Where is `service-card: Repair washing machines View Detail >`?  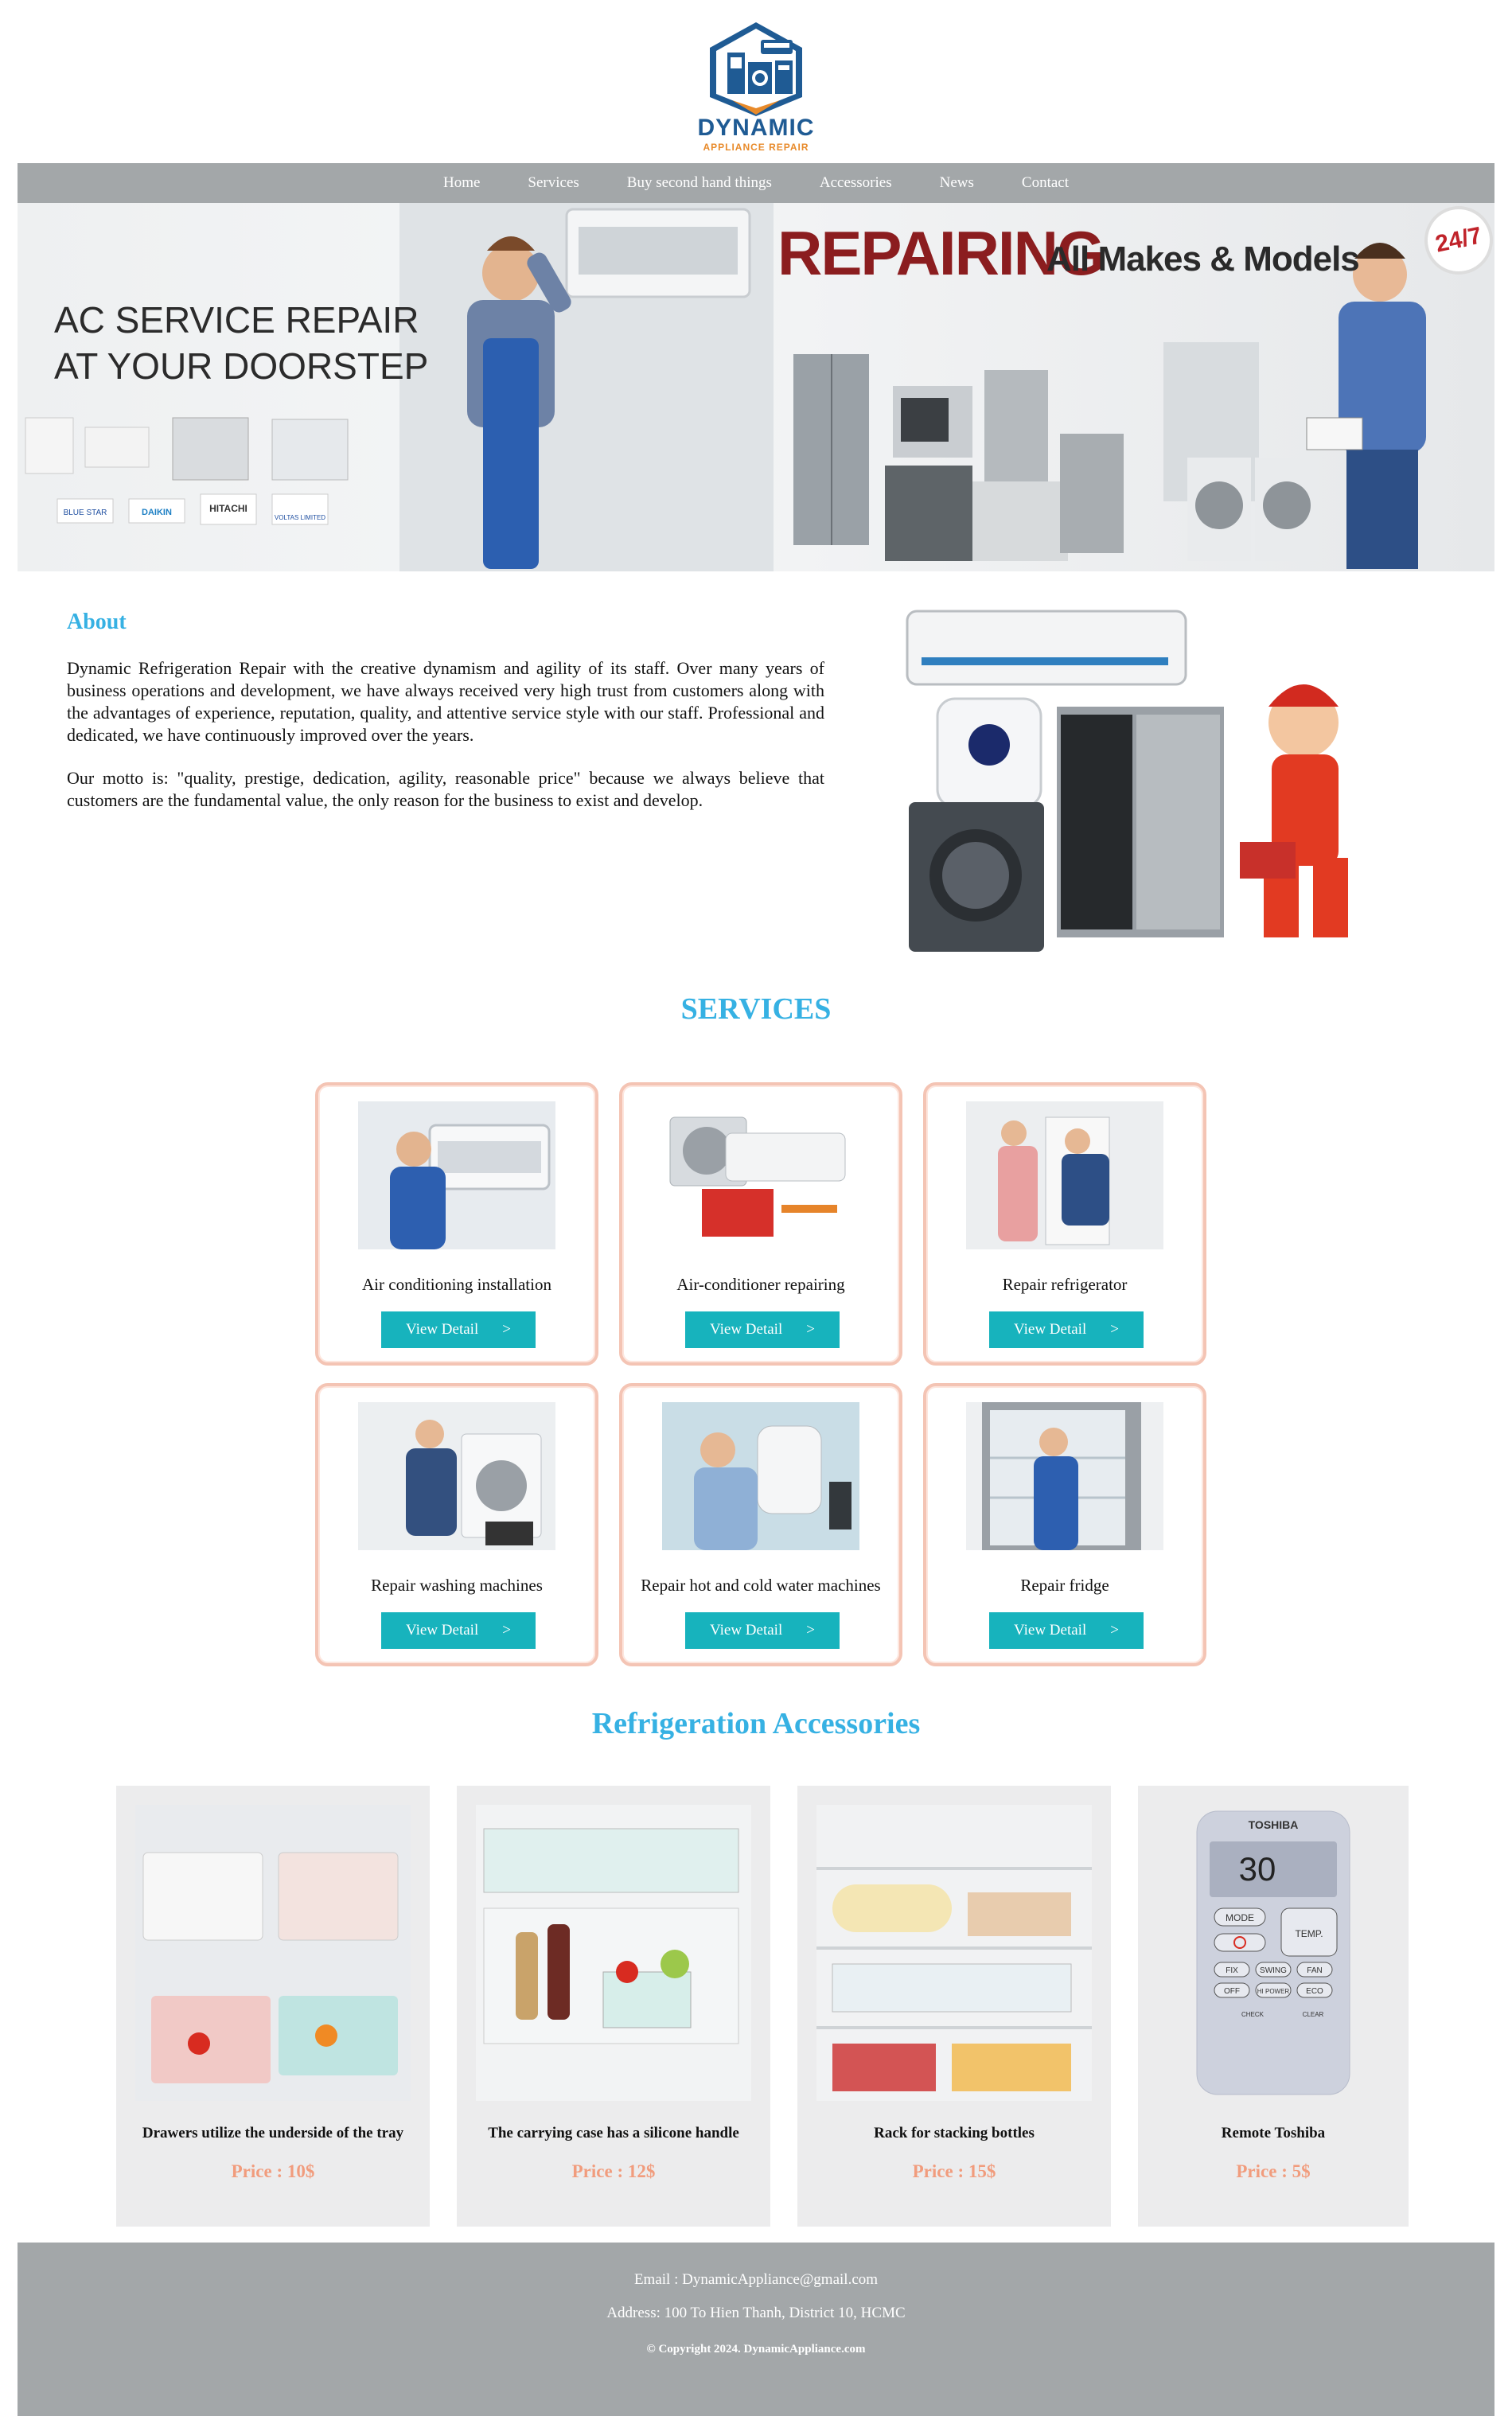 service-card: Repair washing machines View Detail > is located at coordinates (456, 1525).